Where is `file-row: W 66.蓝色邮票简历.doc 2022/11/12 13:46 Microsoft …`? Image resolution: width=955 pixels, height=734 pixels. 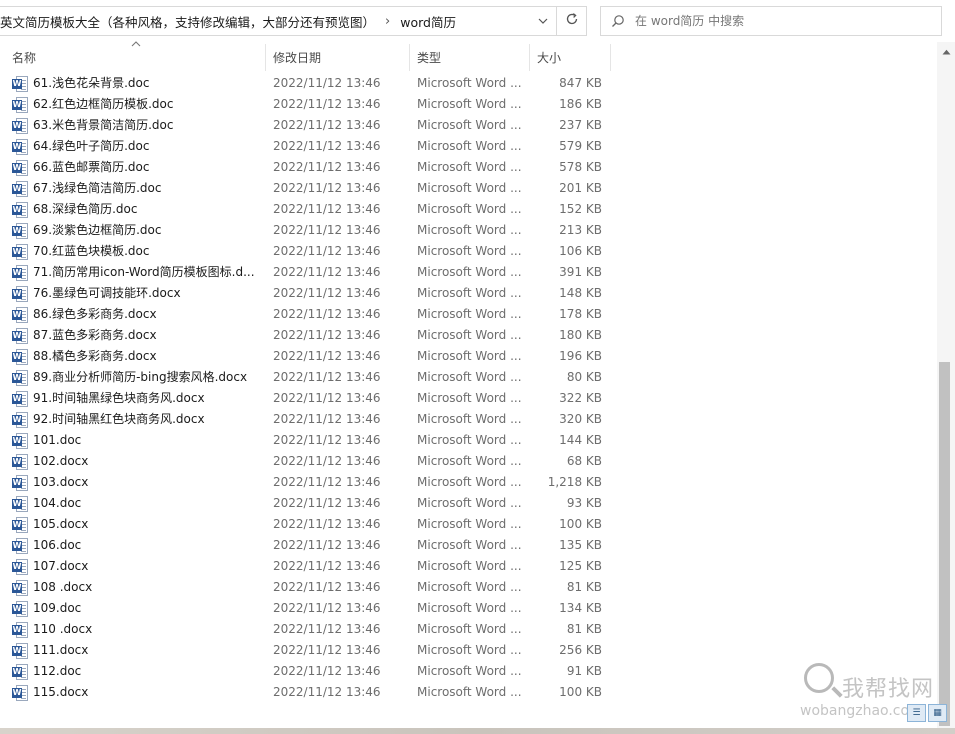
file-row: W 66.蓝色邮票简历.doc 2022/11/12 13:46 Microsoft … is located at coordinates (306, 167).